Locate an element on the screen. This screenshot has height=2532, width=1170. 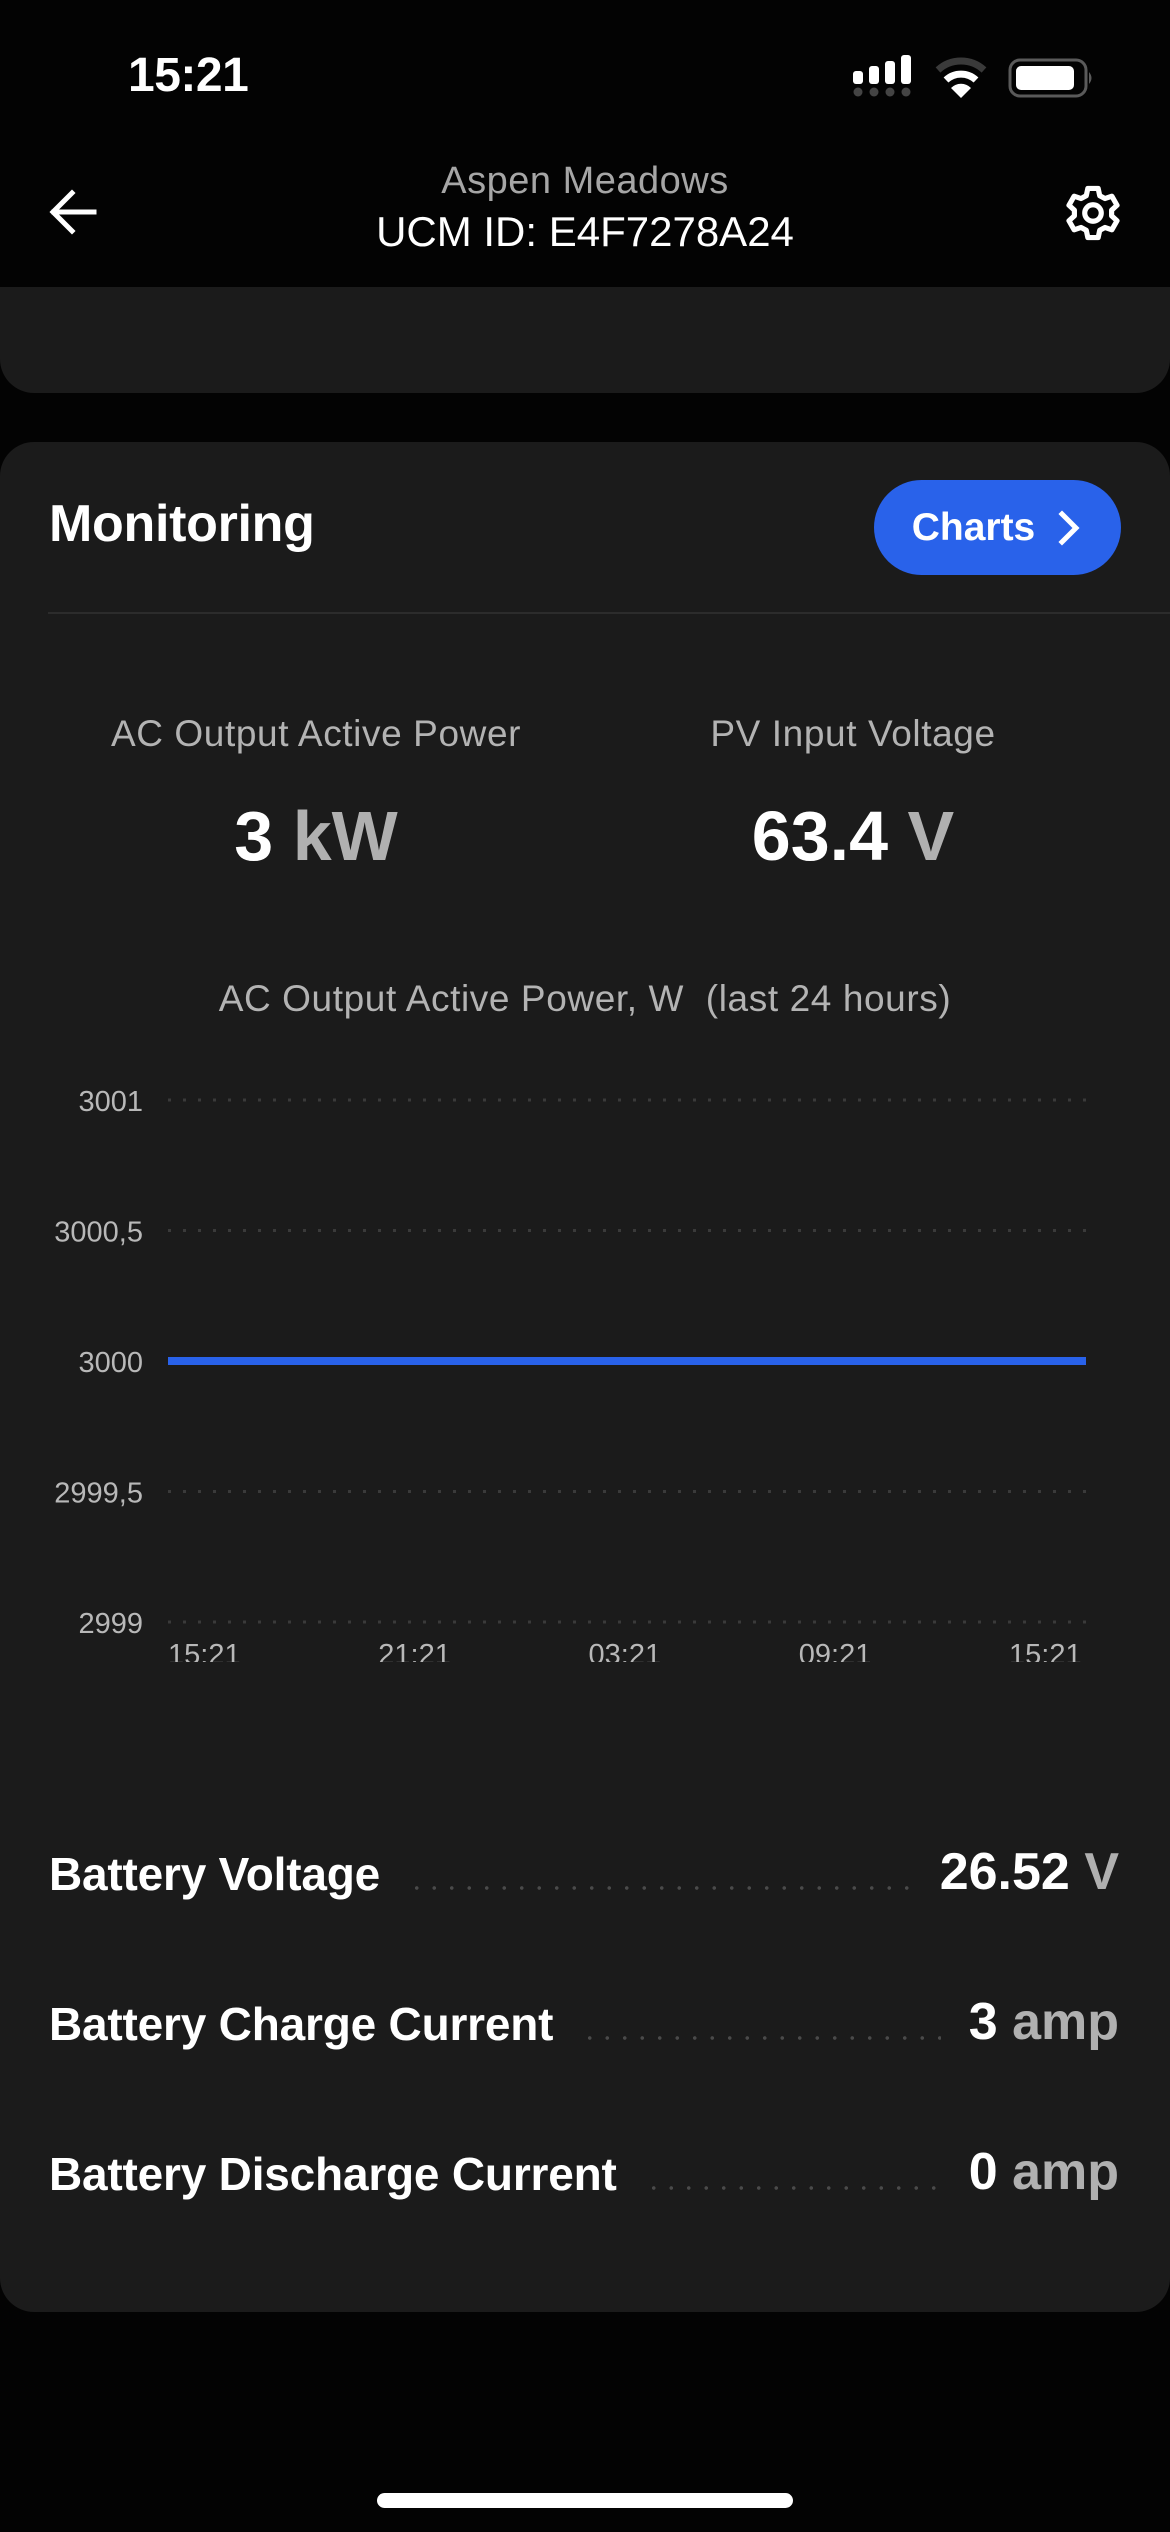
reading-battery-discharge-current: Battery Discharge Current 0 amp is located at coordinates (584, 2162).